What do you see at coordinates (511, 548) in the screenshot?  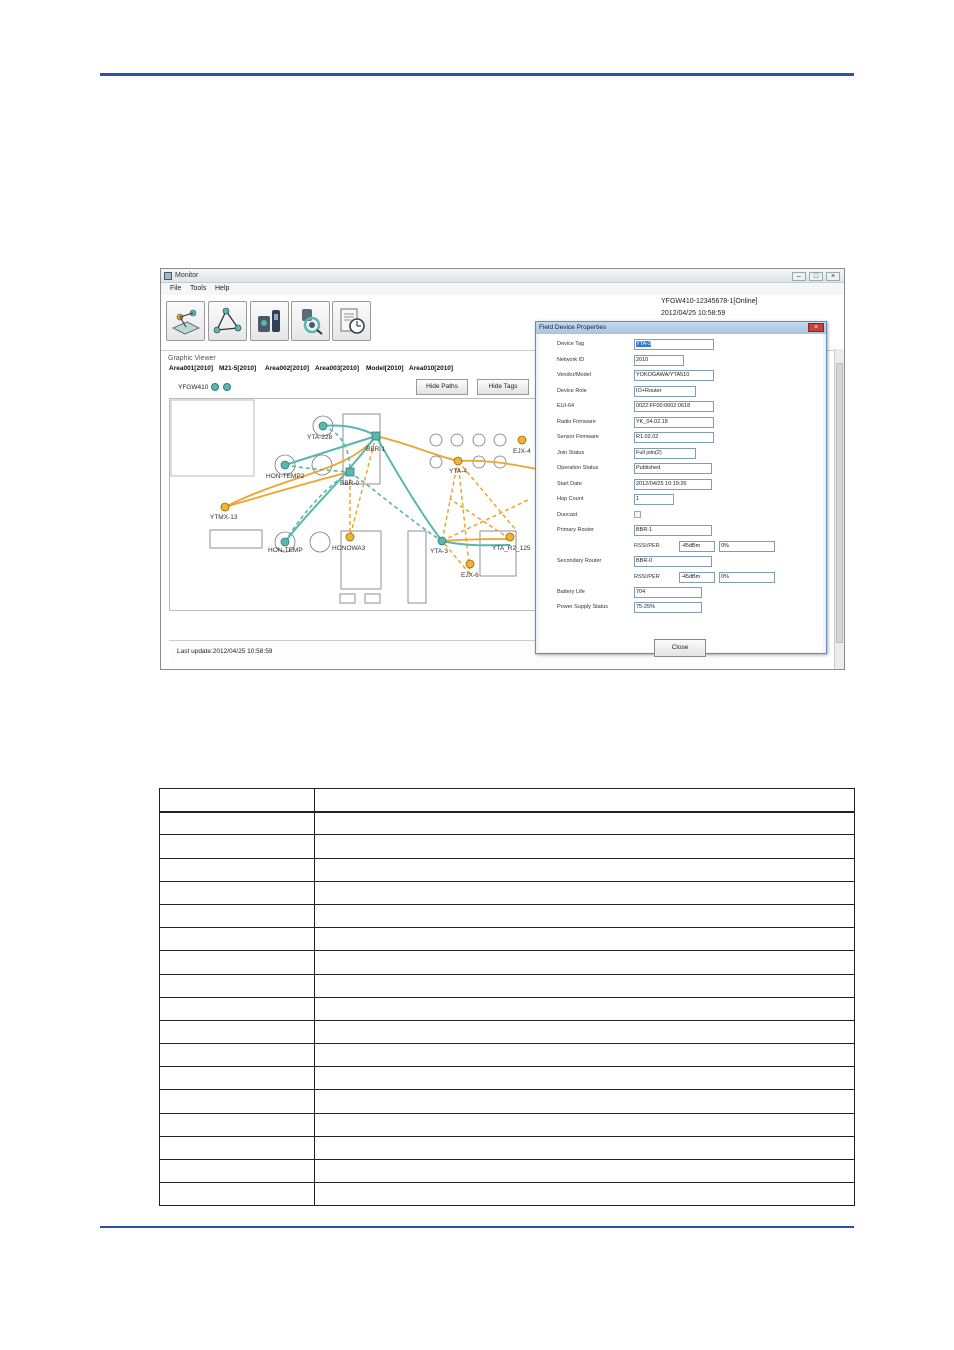 I see `tag-yta-r2-125: YTA_R2_125` at bounding box center [511, 548].